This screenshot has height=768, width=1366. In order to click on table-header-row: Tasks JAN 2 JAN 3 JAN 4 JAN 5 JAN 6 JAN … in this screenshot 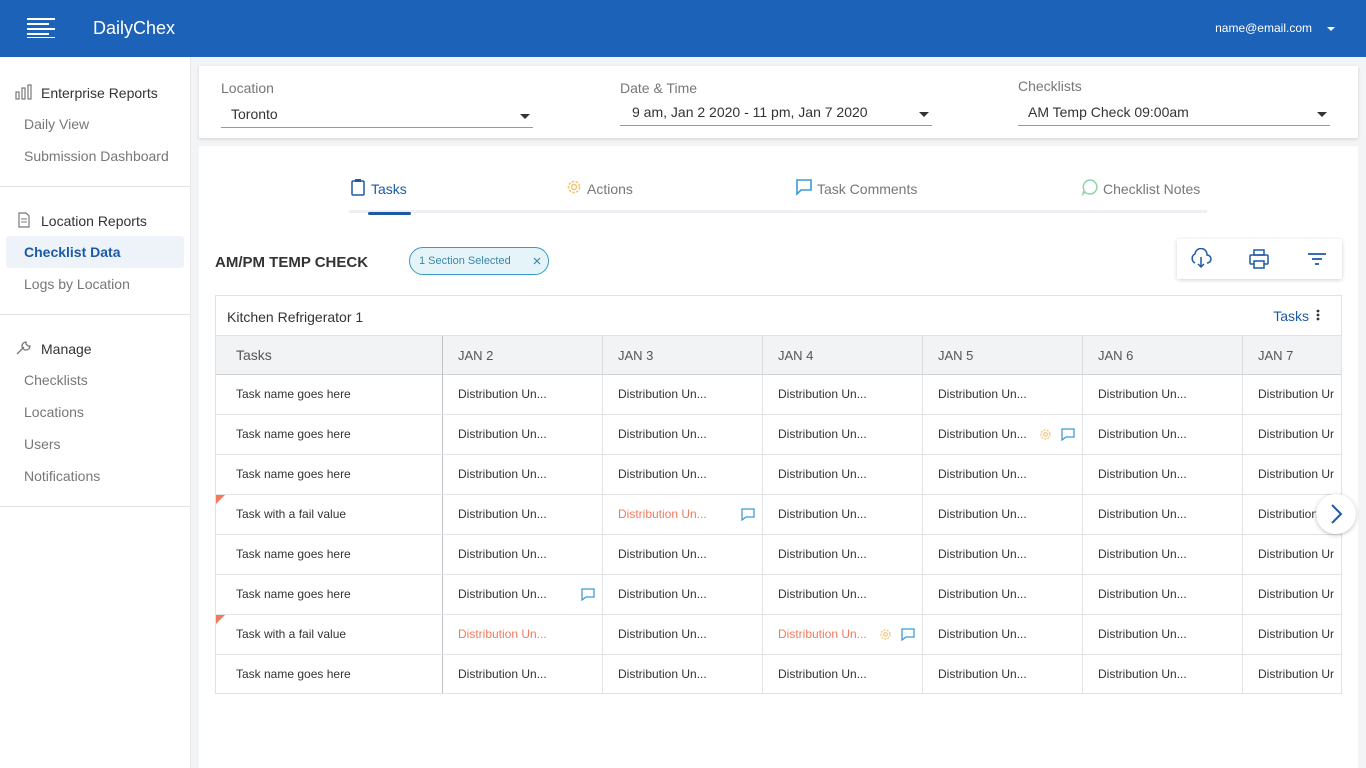, I will do `click(778, 355)`.